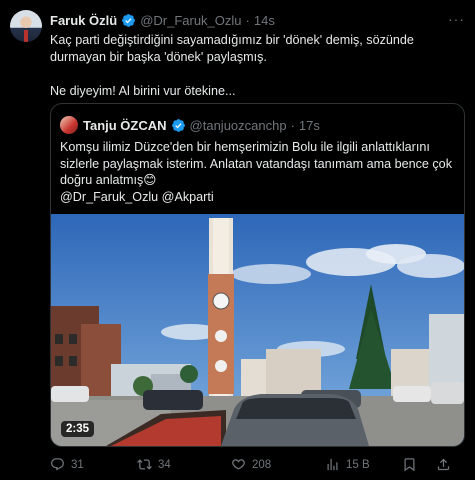  Describe the element at coordinates (332, 464) in the screenshot. I see `views-icon` at that location.